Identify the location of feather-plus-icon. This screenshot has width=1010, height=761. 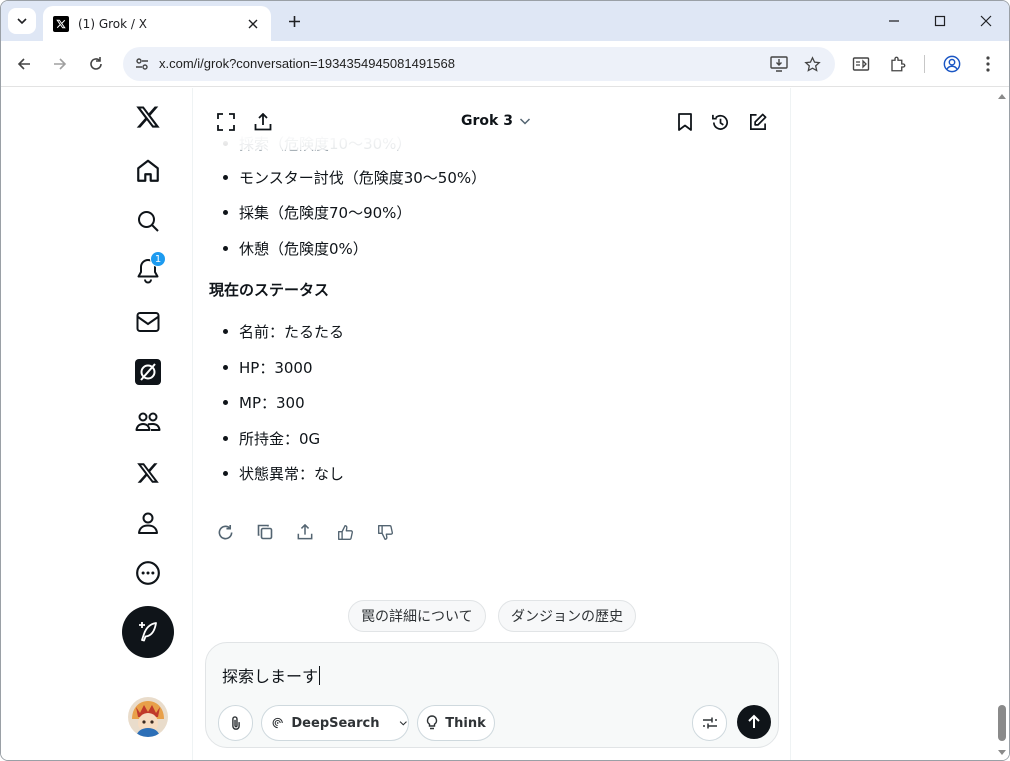
(148, 632).